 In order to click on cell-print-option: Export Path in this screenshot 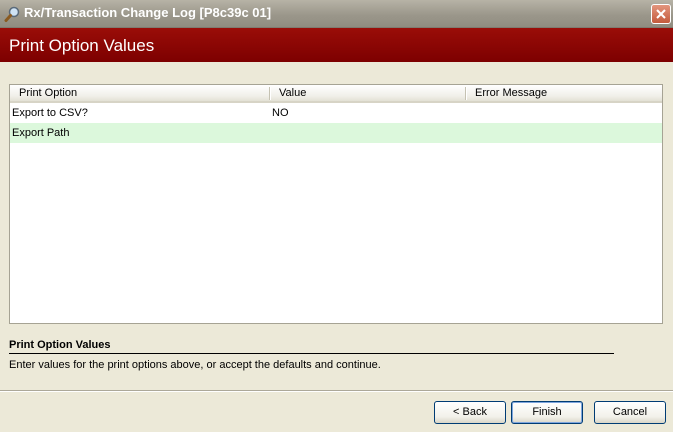, I will do `click(41, 133)`.